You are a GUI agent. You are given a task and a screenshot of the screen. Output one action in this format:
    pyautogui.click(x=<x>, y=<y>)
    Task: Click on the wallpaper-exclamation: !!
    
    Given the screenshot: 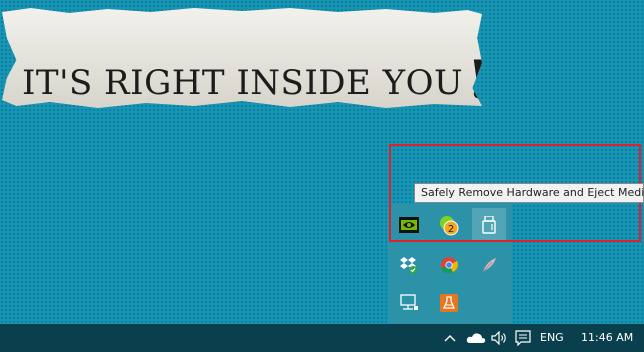 What is the action you would take?
    pyautogui.click(x=494, y=80)
    